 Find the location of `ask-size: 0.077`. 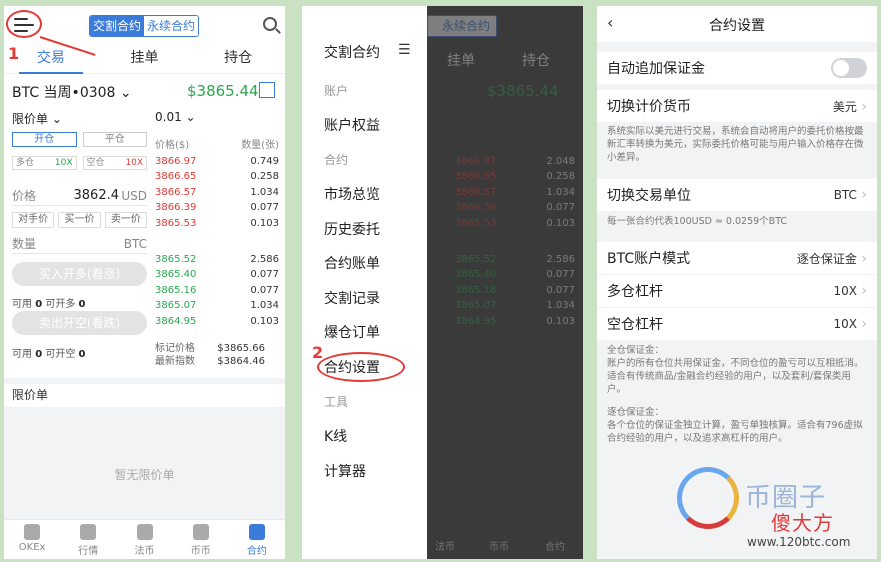

ask-size: 0.077 is located at coordinates (560, 208).